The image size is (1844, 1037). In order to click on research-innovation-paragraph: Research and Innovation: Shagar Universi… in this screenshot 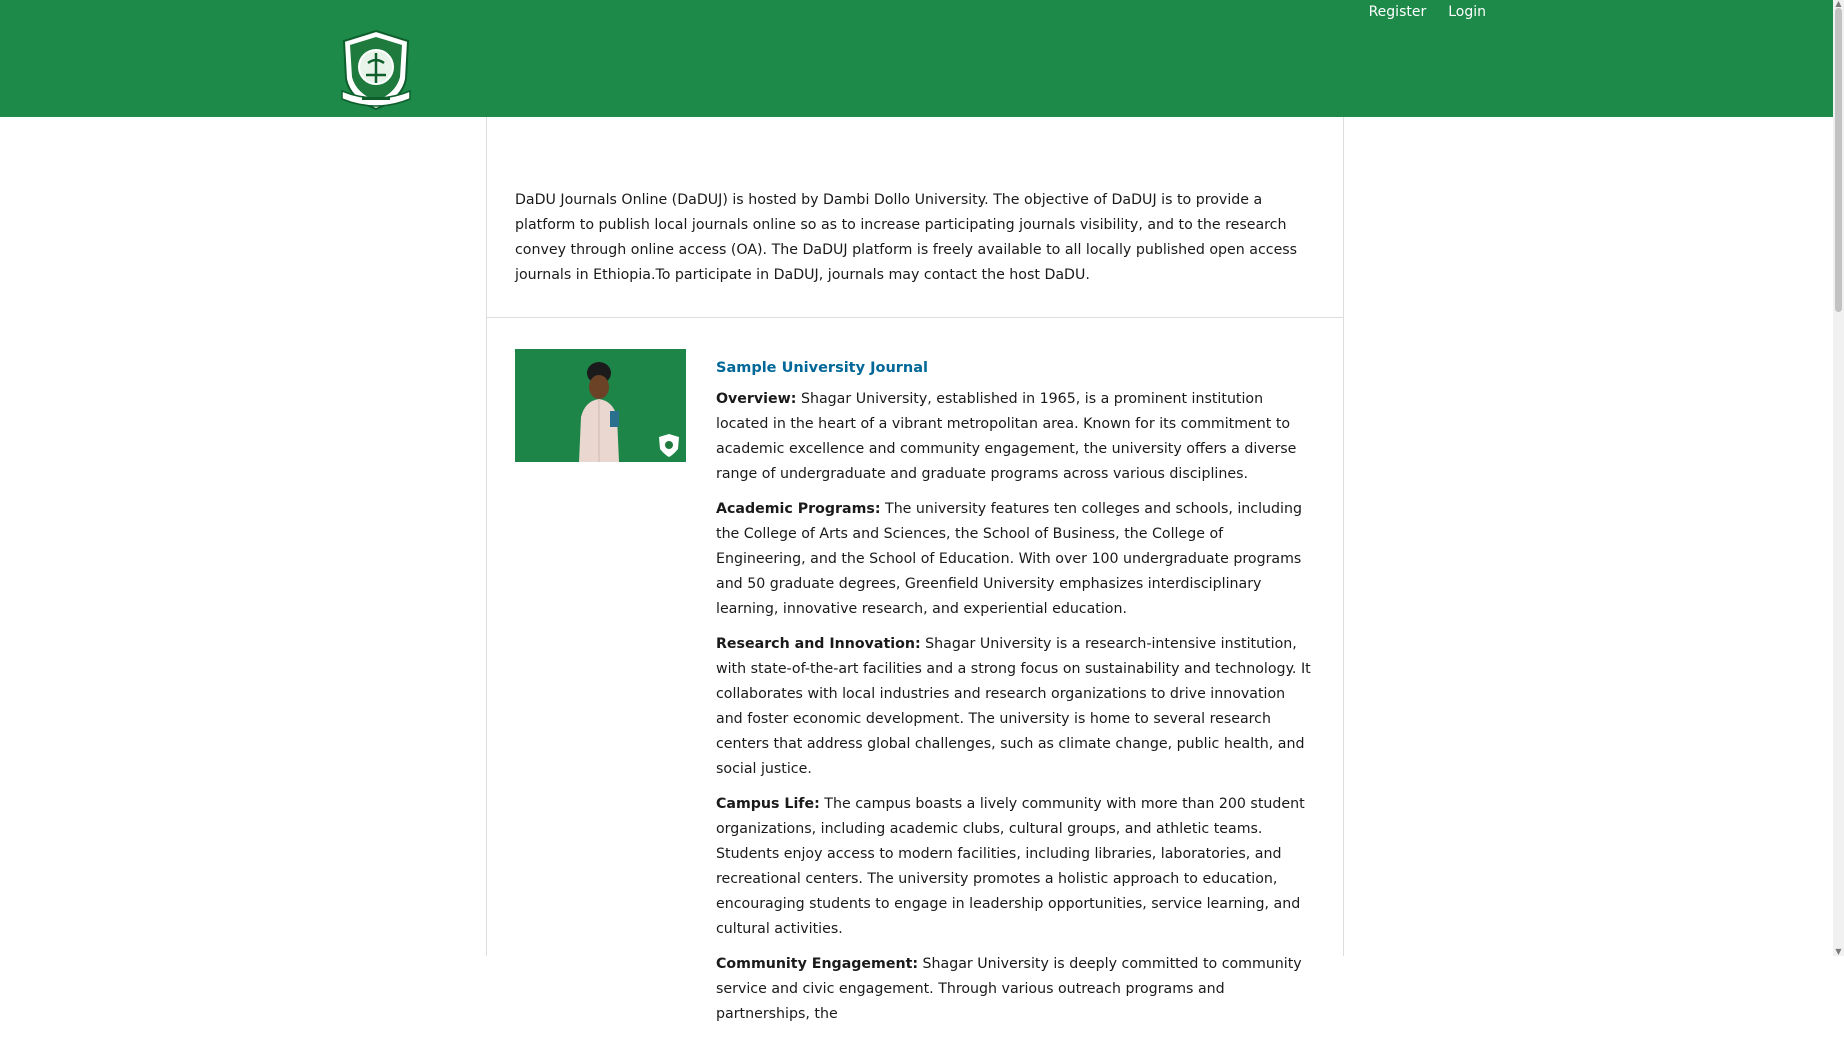, I will do `click(1016, 707)`.